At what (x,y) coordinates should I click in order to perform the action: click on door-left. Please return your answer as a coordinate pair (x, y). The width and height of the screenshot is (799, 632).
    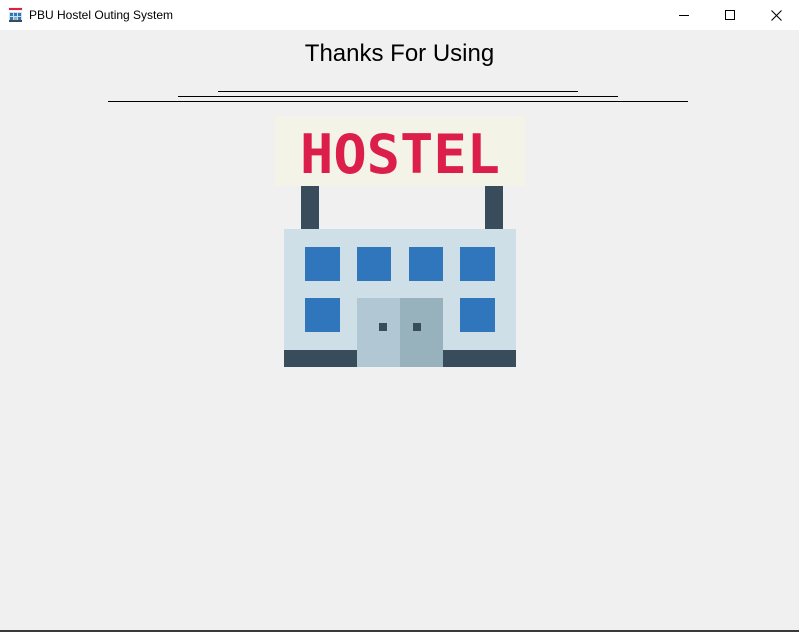
    Looking at the image, I should click on (378, 332).